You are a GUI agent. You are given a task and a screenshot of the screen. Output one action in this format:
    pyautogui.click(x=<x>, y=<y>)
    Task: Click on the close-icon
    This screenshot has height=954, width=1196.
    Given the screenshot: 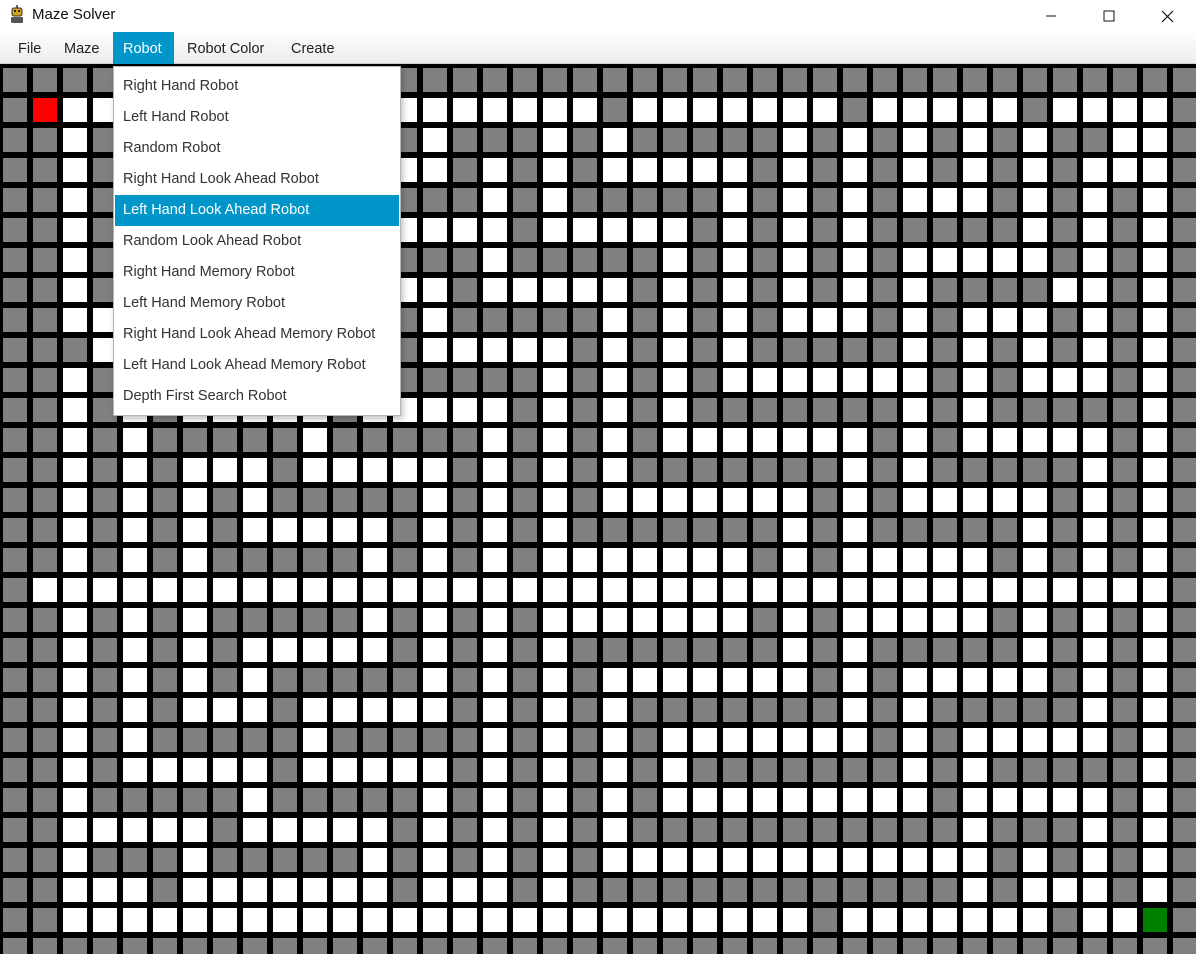 What is the action you would take?
    pyautogui.click(x=1167, y=16)
    